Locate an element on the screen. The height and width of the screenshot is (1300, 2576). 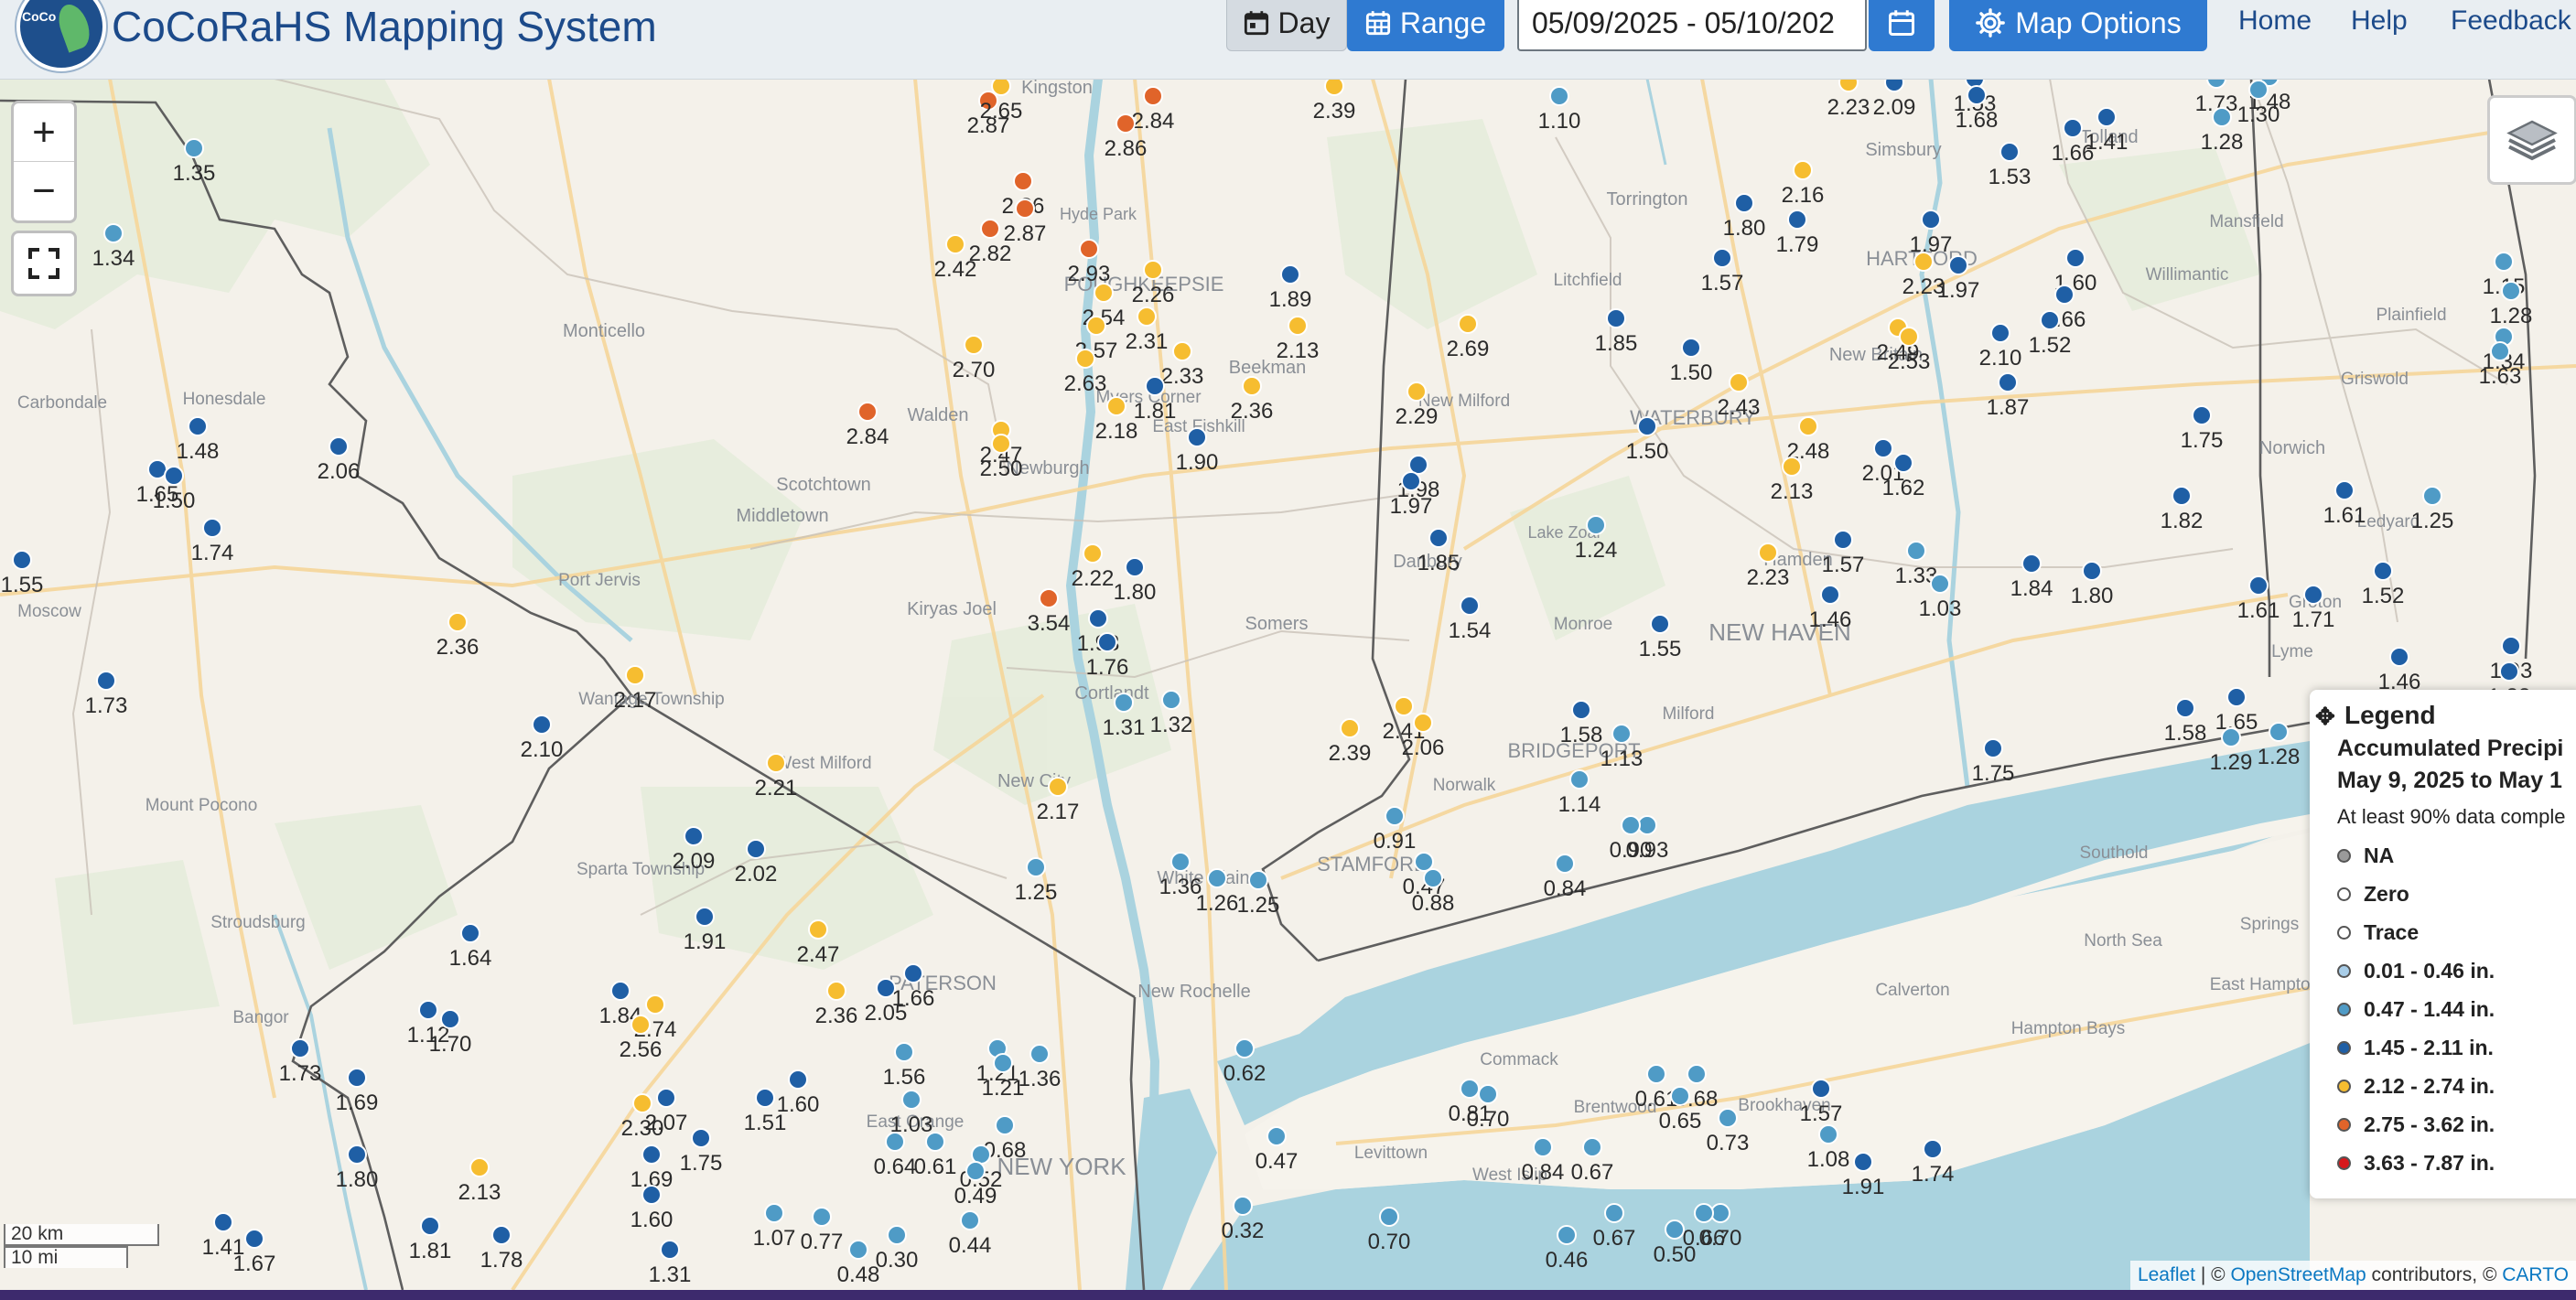
date-picker-button is located at coordinates (1902, 25).